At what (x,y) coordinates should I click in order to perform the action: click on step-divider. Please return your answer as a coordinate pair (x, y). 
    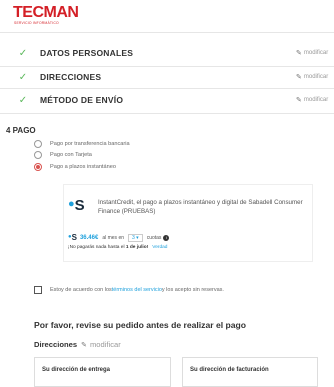
    Looking at the image, I should click on (167, 113).